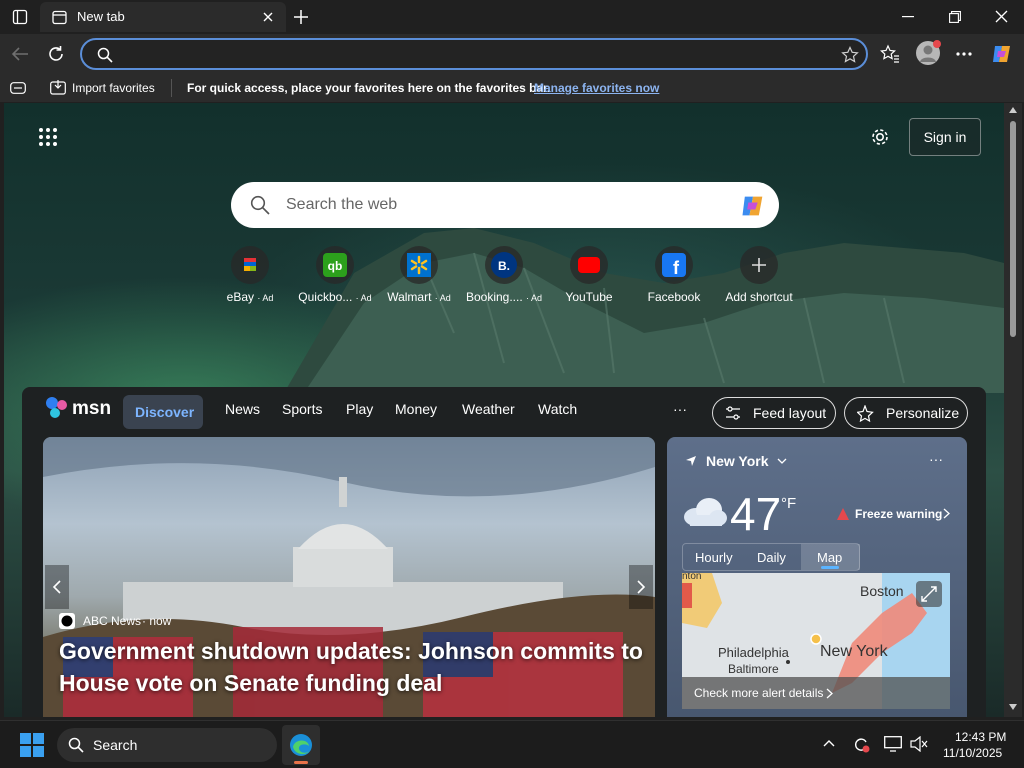 The height and width of the screenshot is (768, 1024). Describe the element at coordinates (674, 297) in the screenshot. I see `shortcut-label: Facebook` at that location.